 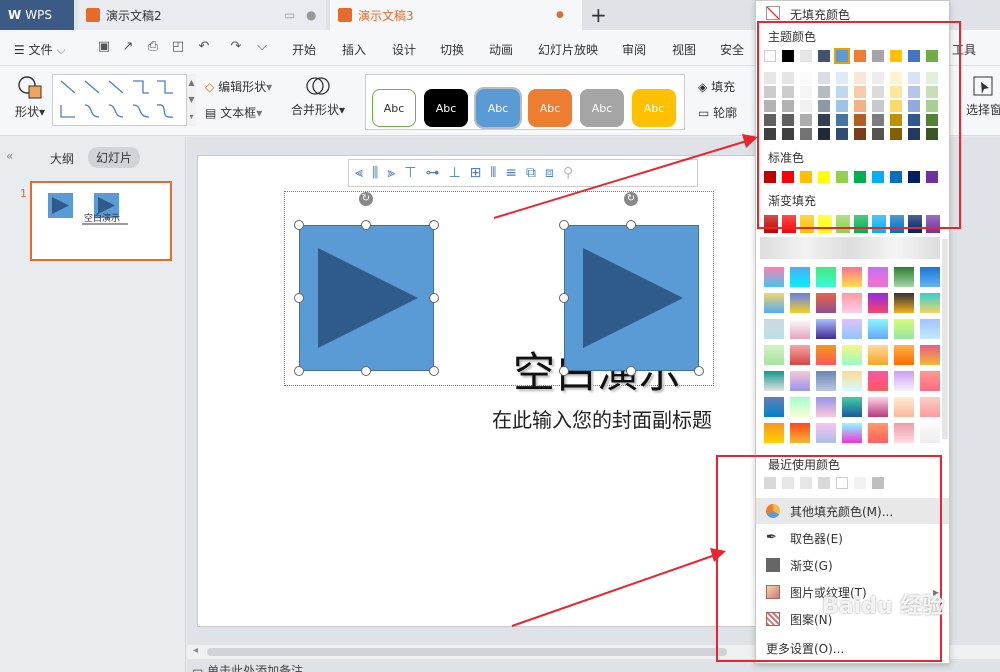 What do you see at coordinates (501, 49) in the screenshot?
I see `menu-animation: 动画` at bounding box center [501, 49].